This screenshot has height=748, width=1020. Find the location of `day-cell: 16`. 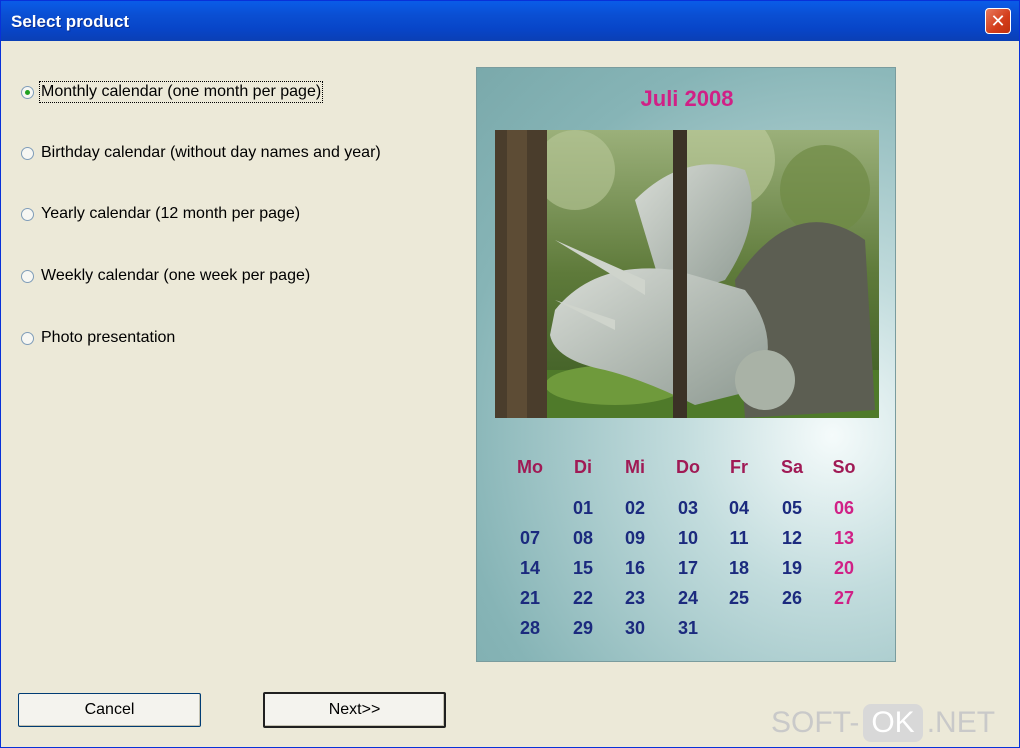

day-cell: 16 is located at coordinates (635, 568).